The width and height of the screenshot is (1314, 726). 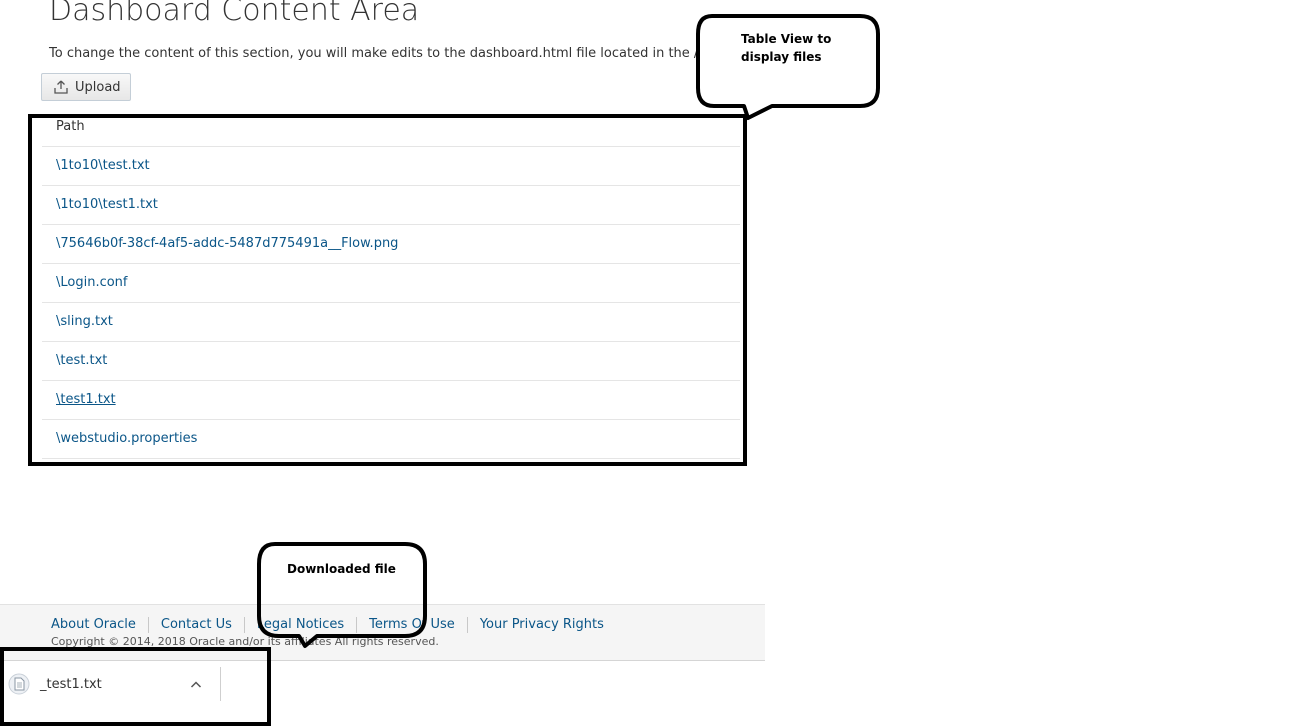 I want to click on table-callout-text: Table View to display files, so click(x=786, y=48).